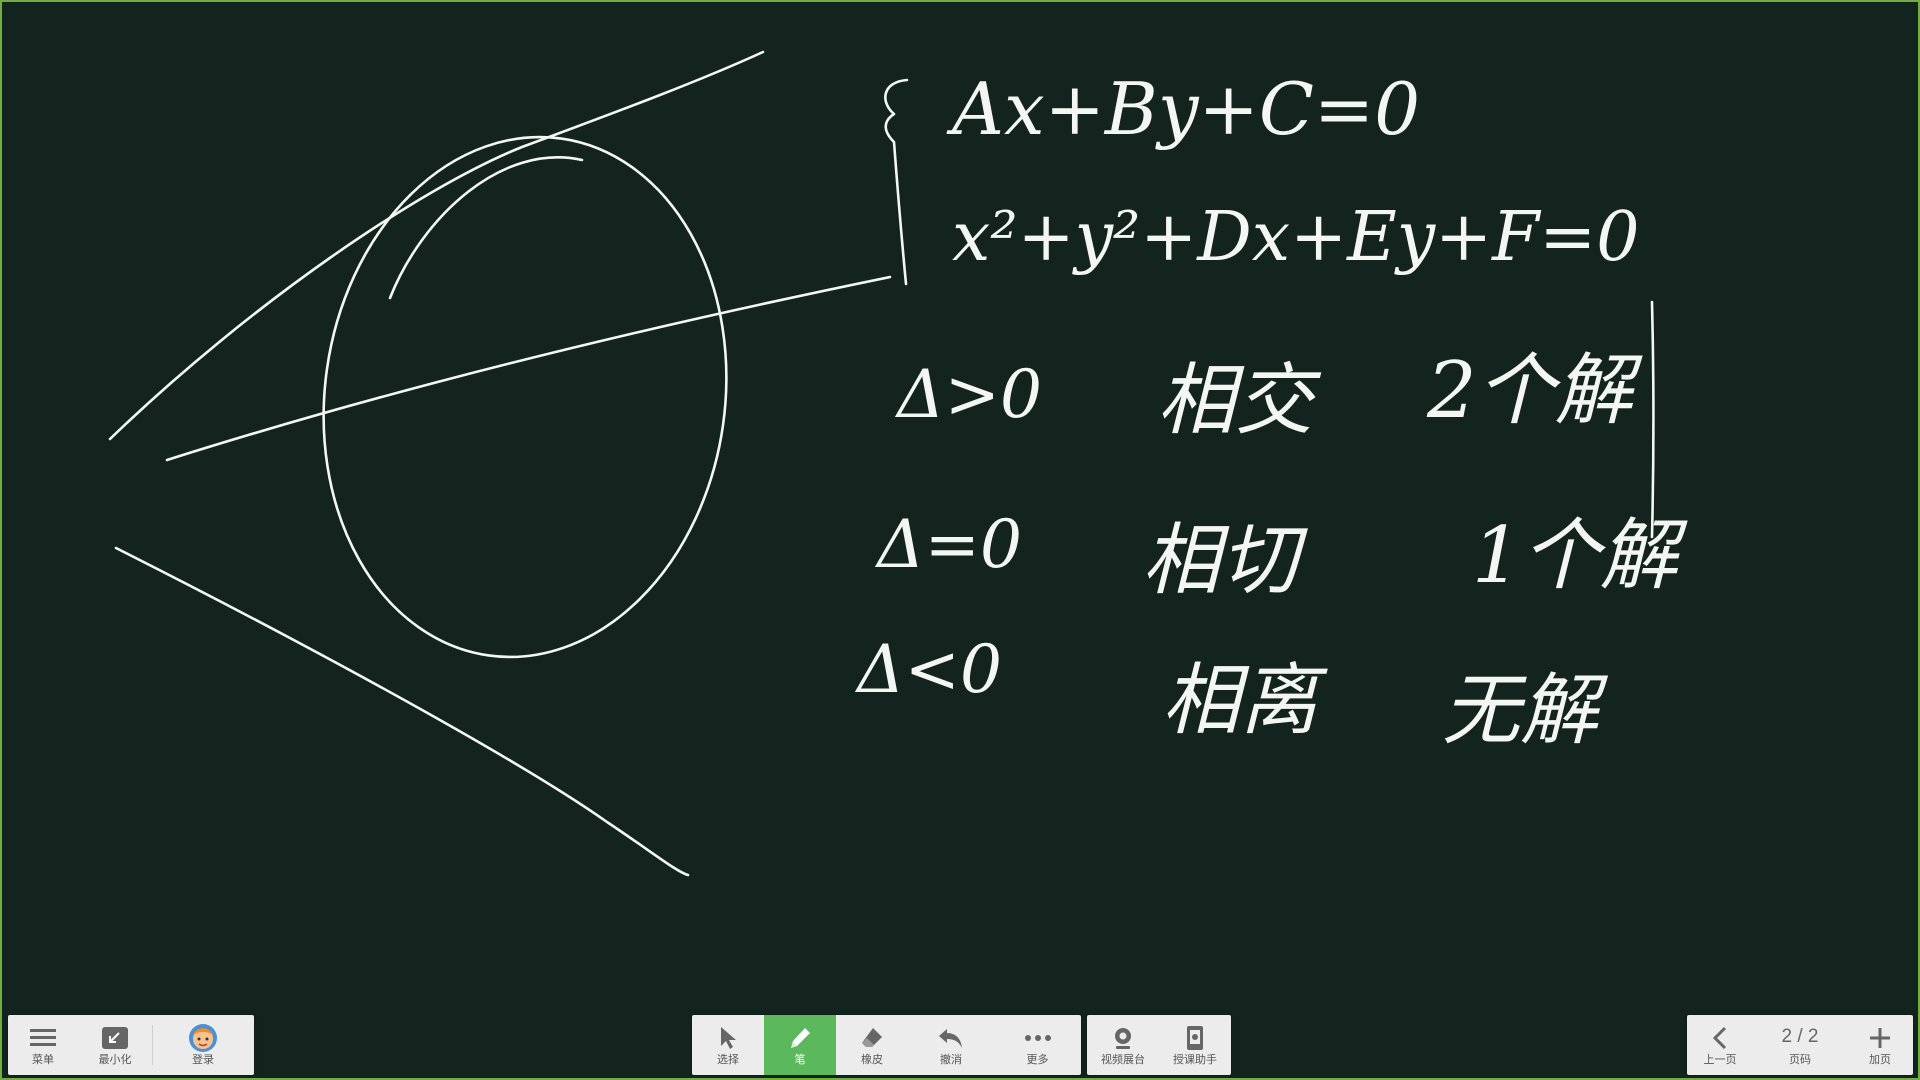 The image size is (1920, 1080). What do you see at coordinates (528, 368) in the screenshot?
I see `ink-secant-line` at bounding box center [528, 368].